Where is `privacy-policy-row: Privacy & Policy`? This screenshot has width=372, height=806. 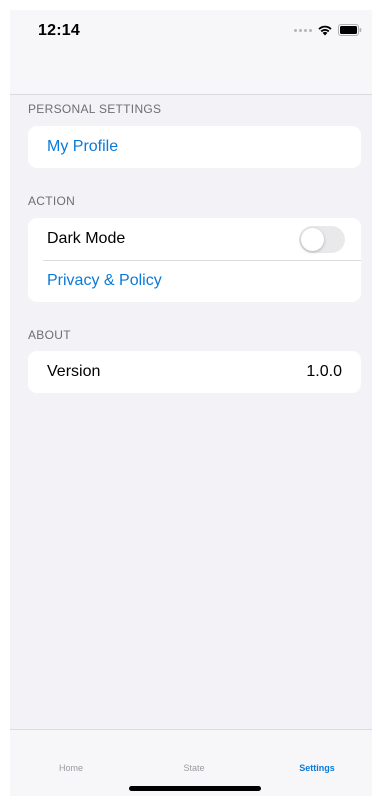 privacy-policy-row: Privacy & Policy is located at coordinates (194, 281).